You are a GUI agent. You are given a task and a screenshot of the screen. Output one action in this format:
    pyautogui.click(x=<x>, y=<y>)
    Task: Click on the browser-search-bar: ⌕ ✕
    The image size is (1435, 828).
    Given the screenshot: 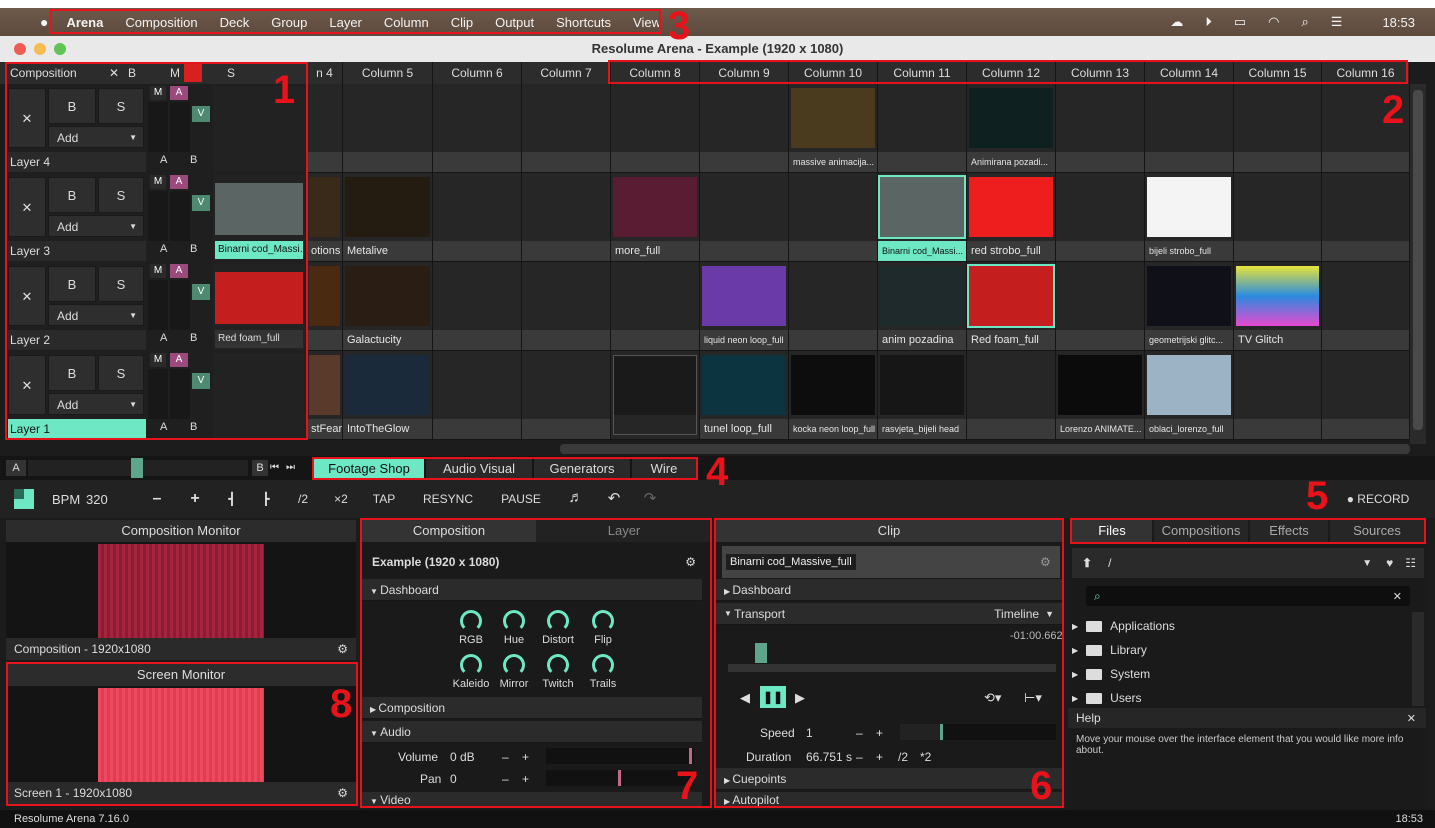 What is the action you would take?
    pyautogui.click(x=1248, y=596)
    